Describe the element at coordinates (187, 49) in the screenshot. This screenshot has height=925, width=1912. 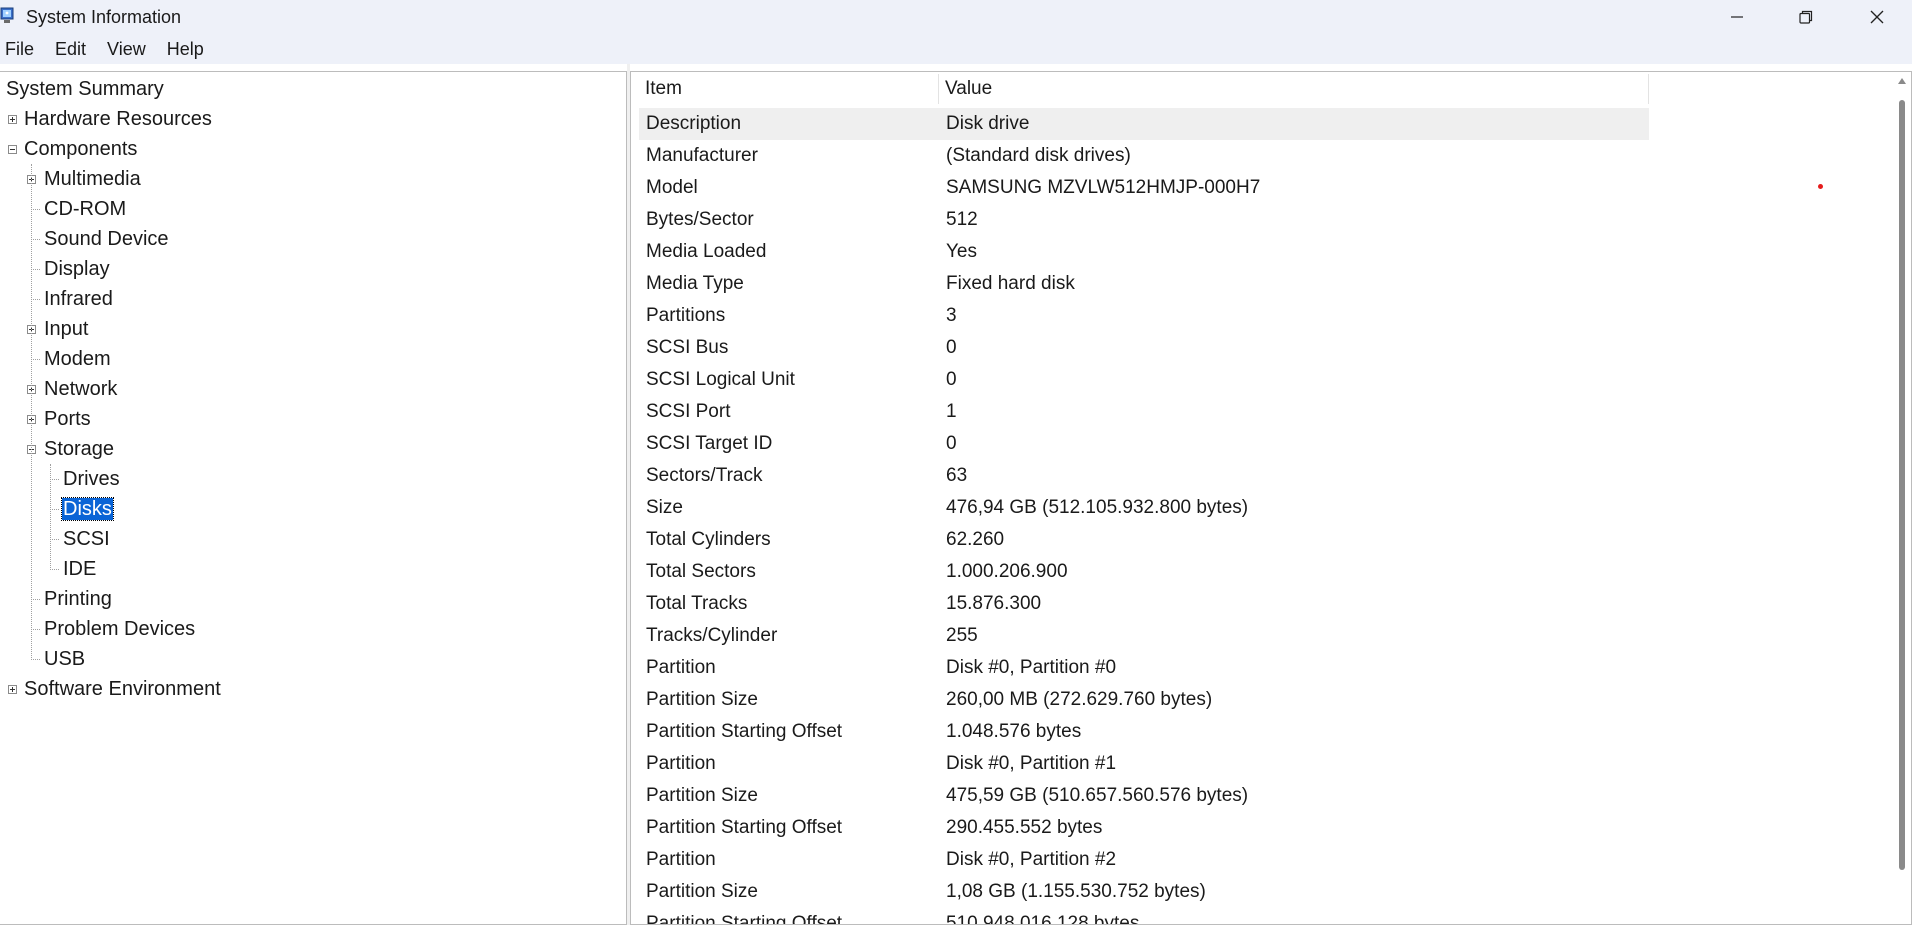
I see `menu-help: Help` at that location.